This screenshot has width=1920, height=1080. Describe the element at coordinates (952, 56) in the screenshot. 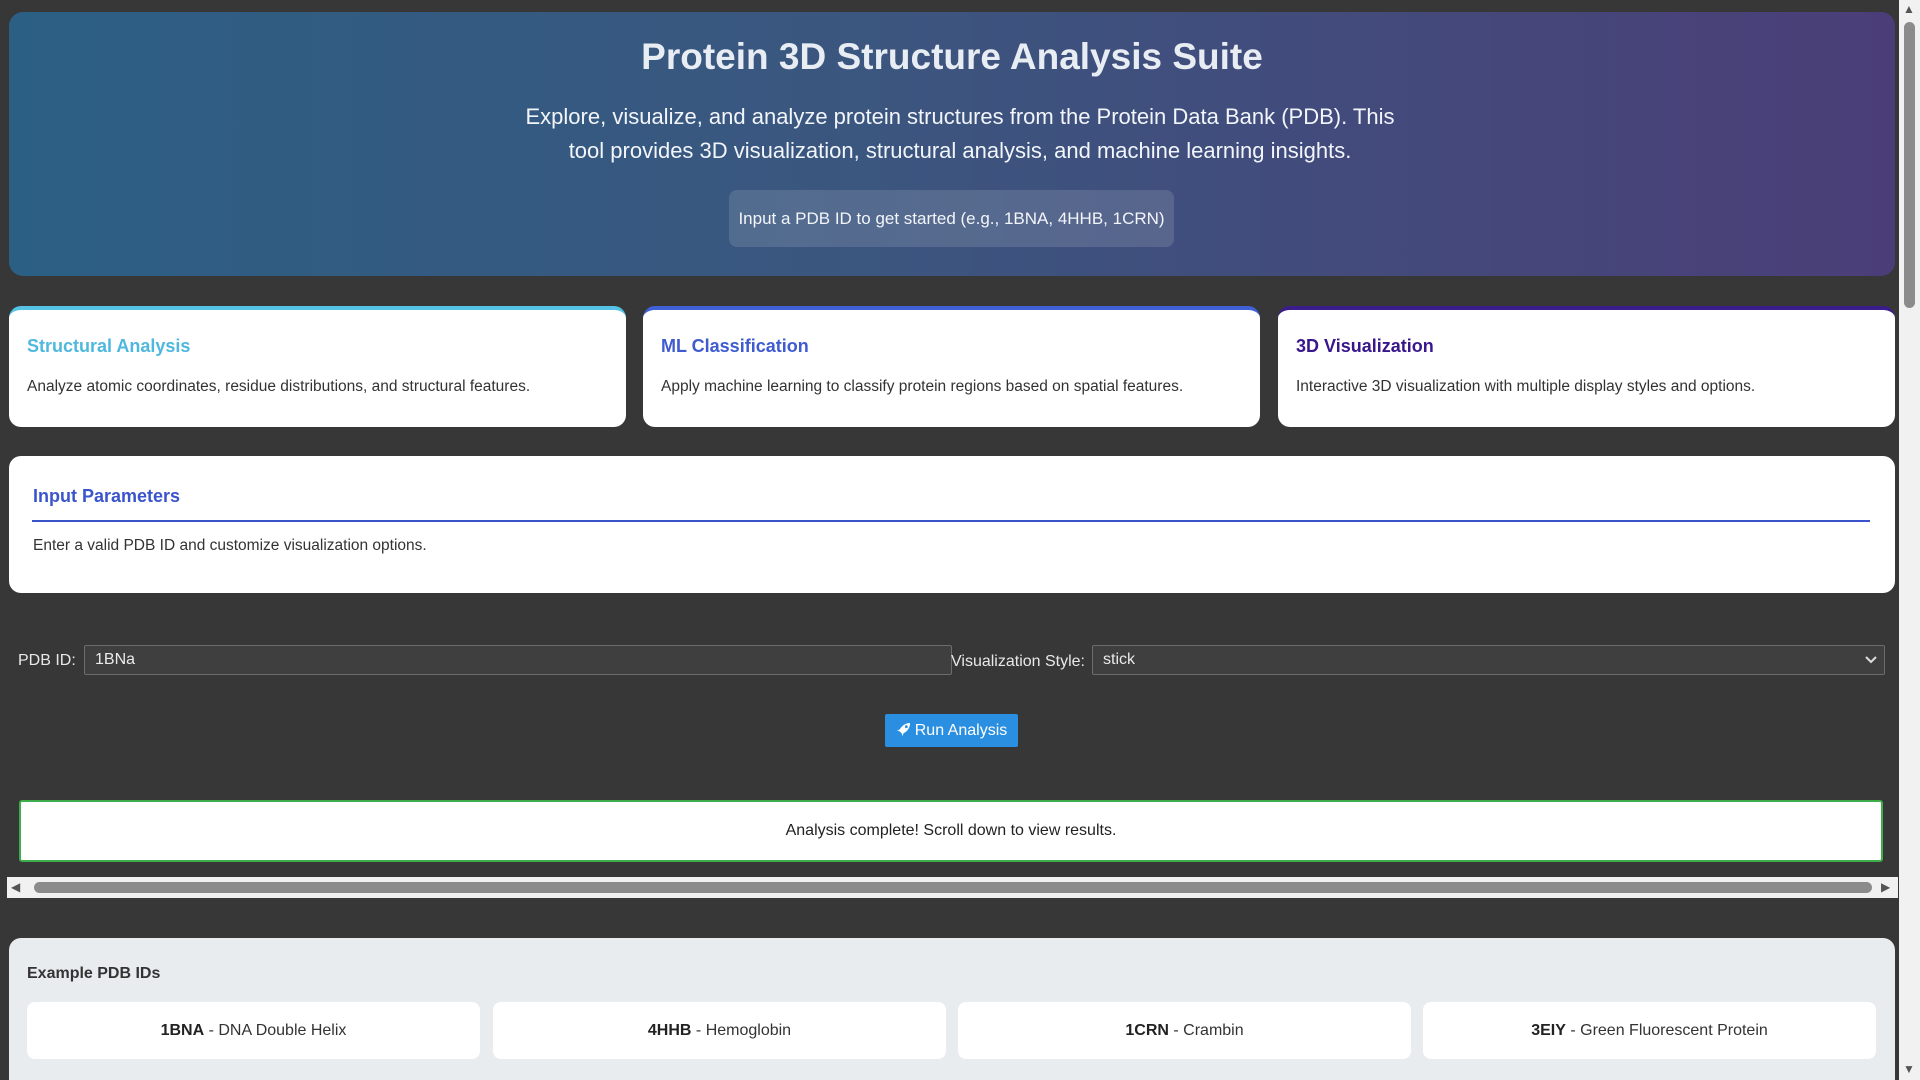

I see `page-title: Protein 3D Structure Analysis Suite` at that location.